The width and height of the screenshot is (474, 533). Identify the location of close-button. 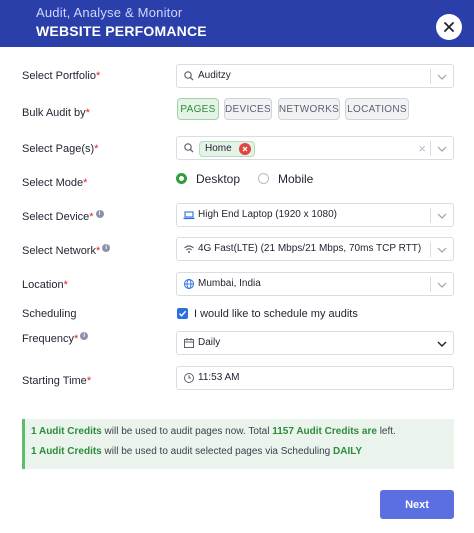
(449, 27).